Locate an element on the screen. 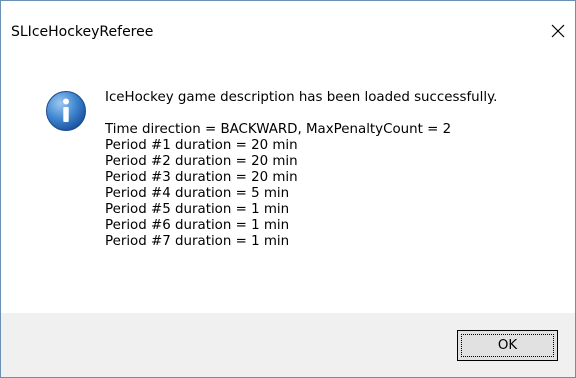 This screenshot has width=576, height=378. close-icon is located at coordinates (558, 31).